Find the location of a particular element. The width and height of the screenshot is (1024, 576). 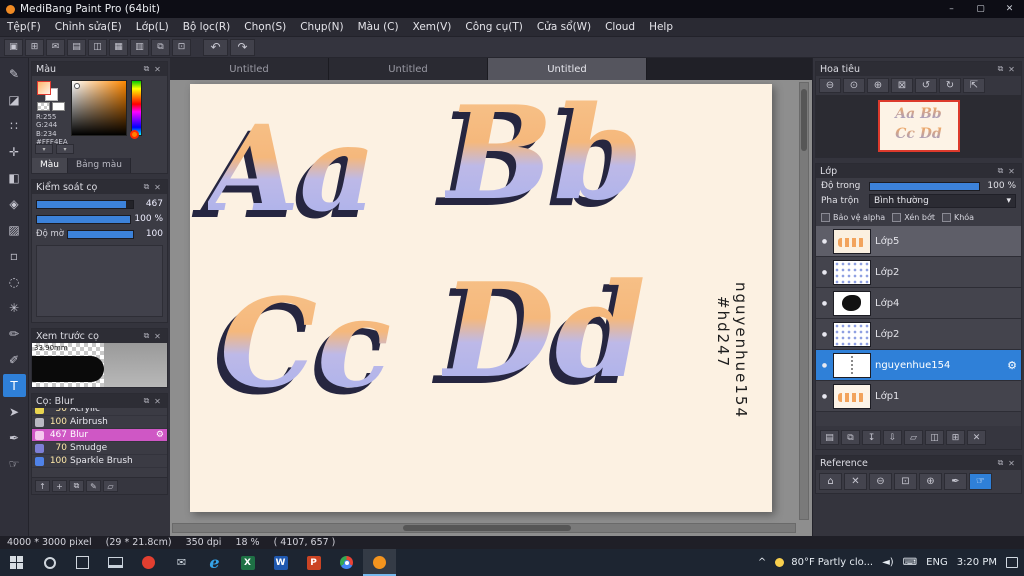

ref-fit-button: ⊡ is located at coordinates (905, 481).